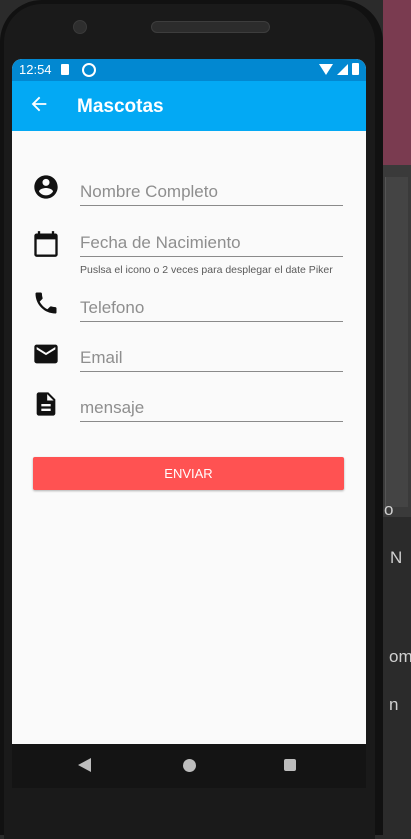 This screenshot has height=839, width=411. I want to click on send-button: ENVIAR, so click(188, 473).